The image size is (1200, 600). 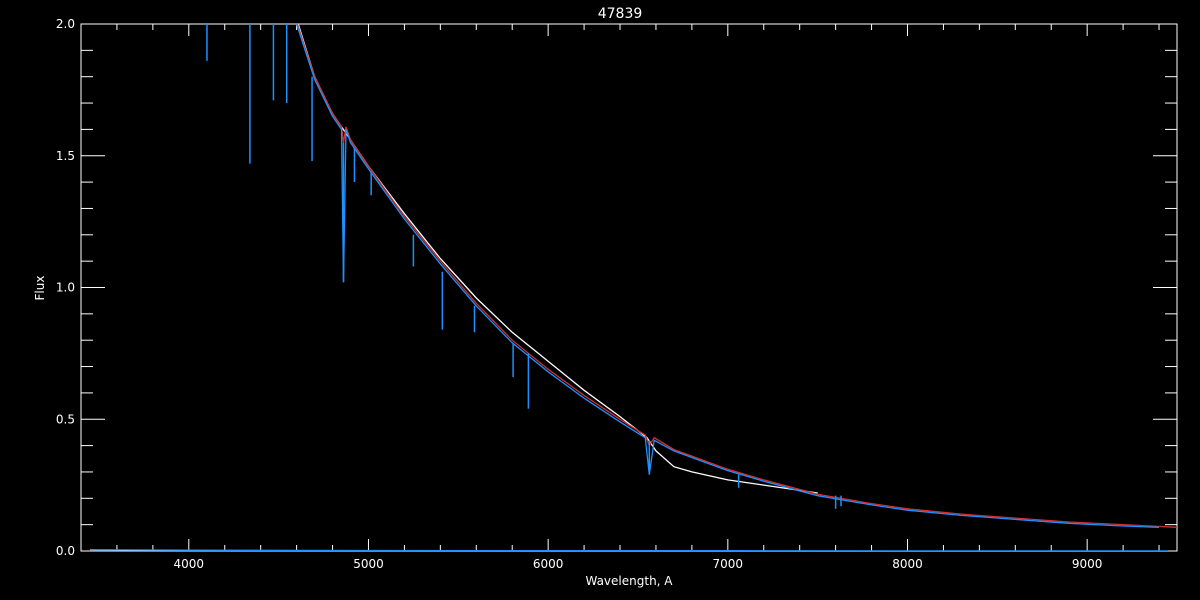 I want to click on y-axis-label: Flux, so click(x=40, y=288).